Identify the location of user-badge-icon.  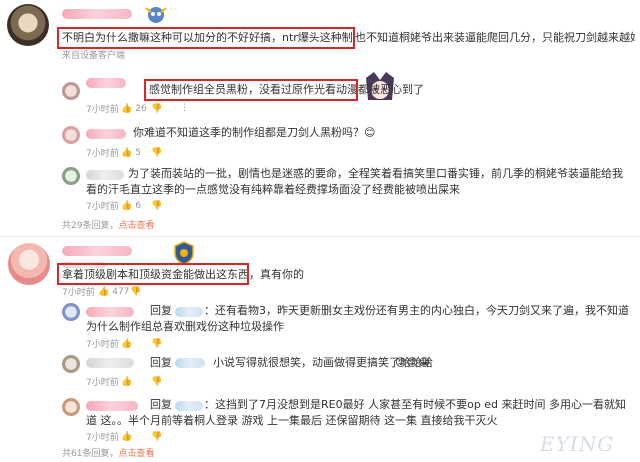
(156, 15).